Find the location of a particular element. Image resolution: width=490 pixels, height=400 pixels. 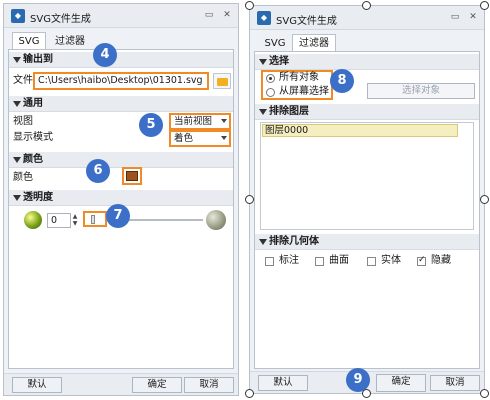

slider-grip is located at coordinates (93, 219).